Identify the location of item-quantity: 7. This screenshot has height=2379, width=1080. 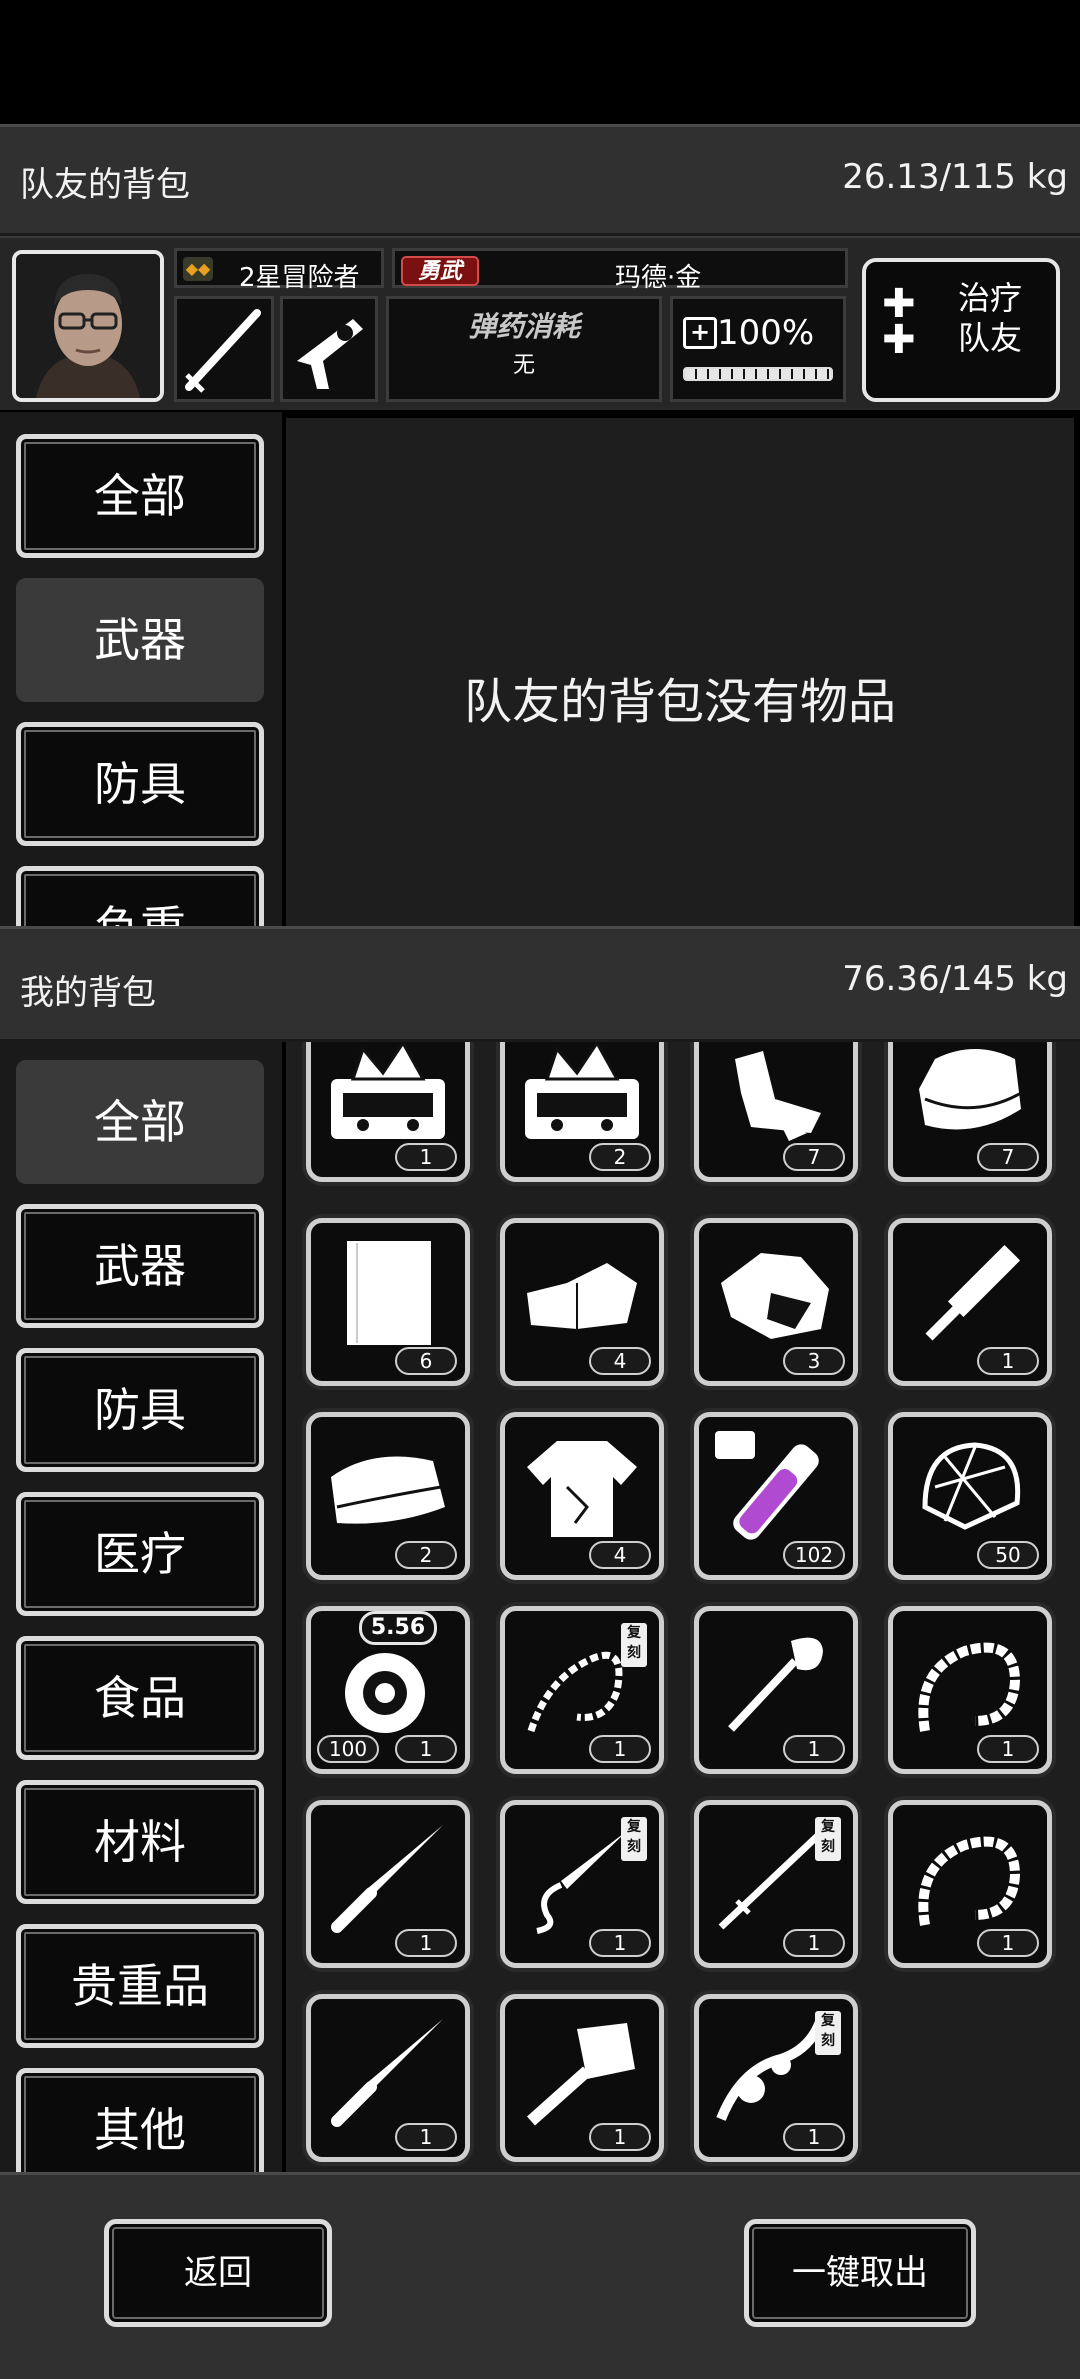
(814, 1157).